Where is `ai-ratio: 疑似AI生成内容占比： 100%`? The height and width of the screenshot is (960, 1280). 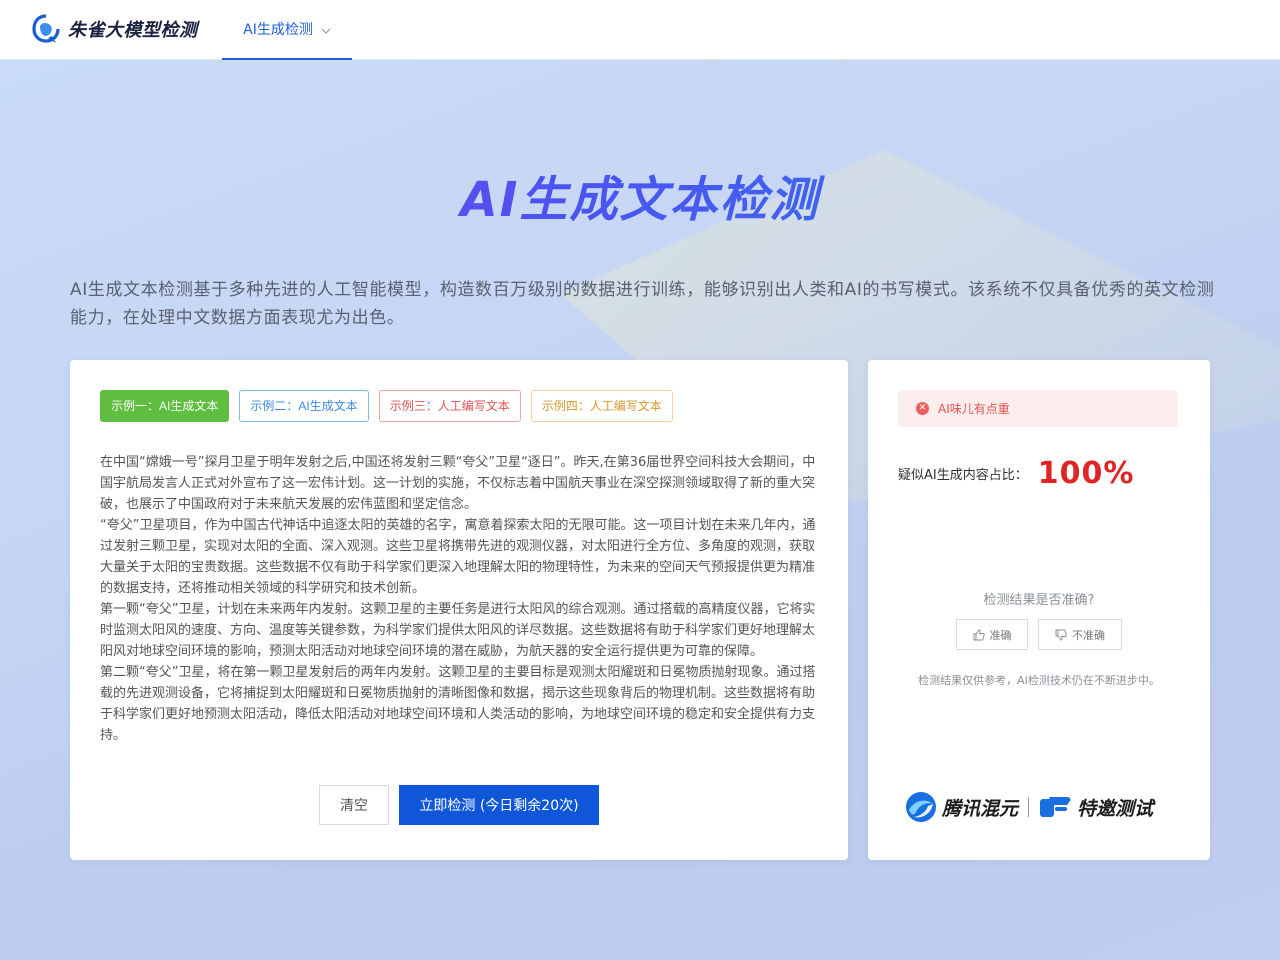
ai-ratio: 疑似AI生成内容占比： 100% is located at coordinates (1016, 473).